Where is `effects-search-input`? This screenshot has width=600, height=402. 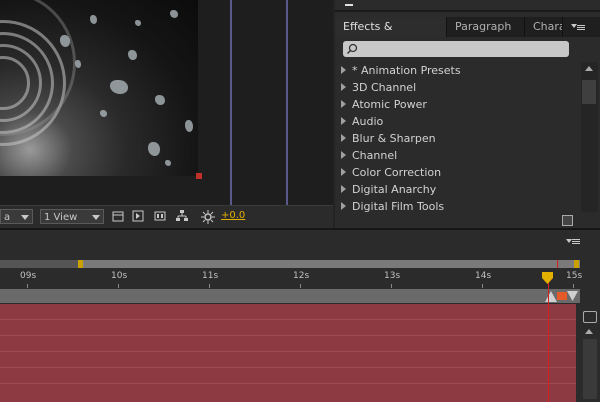 effects-search-input is located at coordinates (456, 49).